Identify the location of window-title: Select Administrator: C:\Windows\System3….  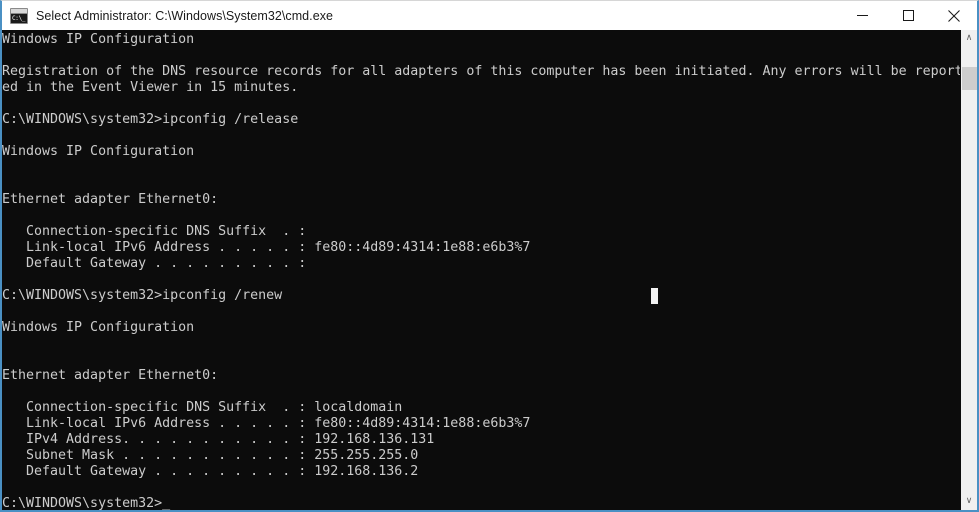
(184, 15).